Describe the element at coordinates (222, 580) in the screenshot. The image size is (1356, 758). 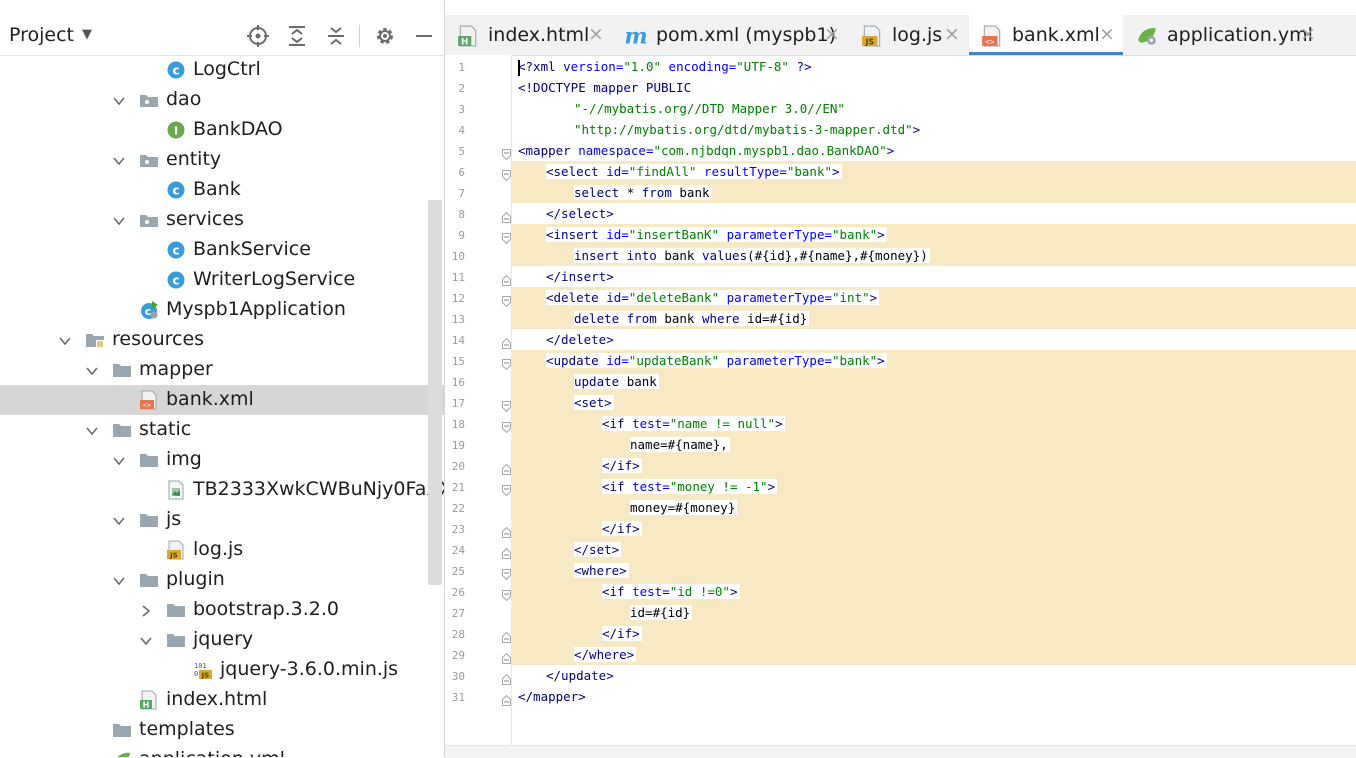
I see `tree-item-plugin: plugin` at that location.